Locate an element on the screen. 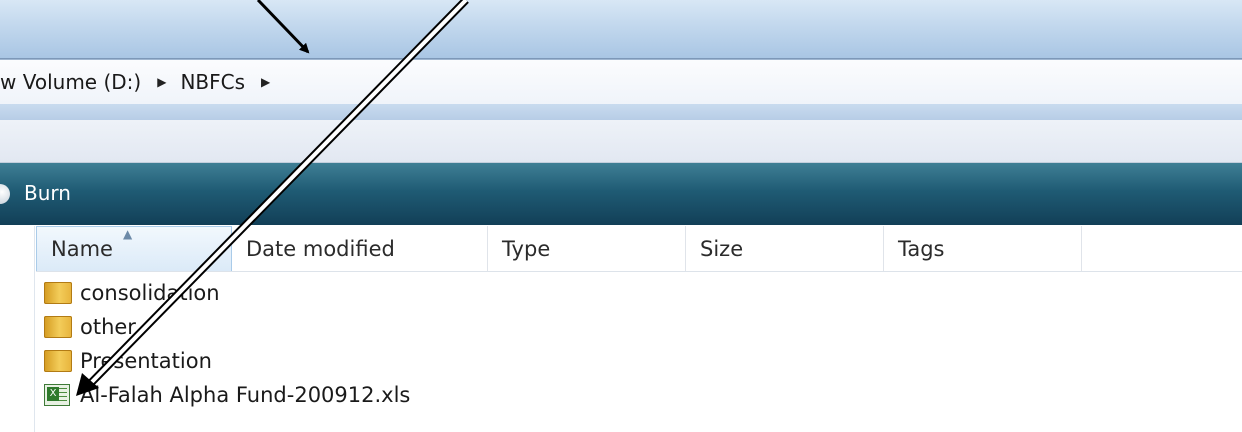  burn-button: Burn is located at coordinates (47, 193).